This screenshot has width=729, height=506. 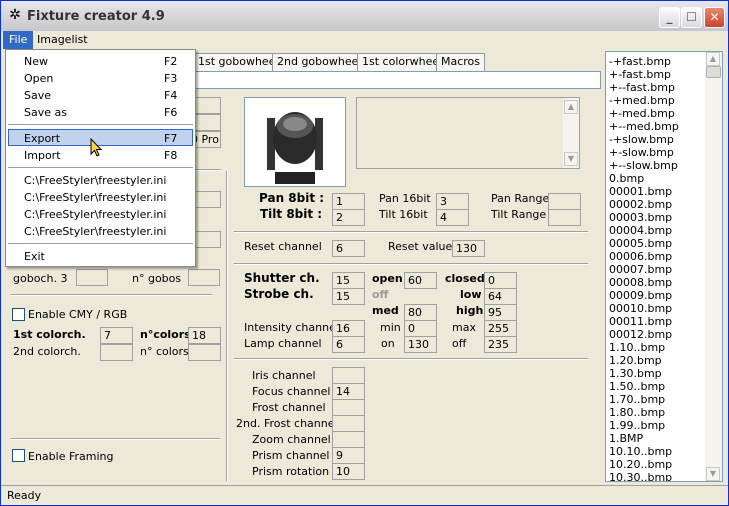 What do you see at coordinates (635, 373) in the screenshot?
I see `image-list-item: 1.30.bmp` at bounding box center [635, 373].